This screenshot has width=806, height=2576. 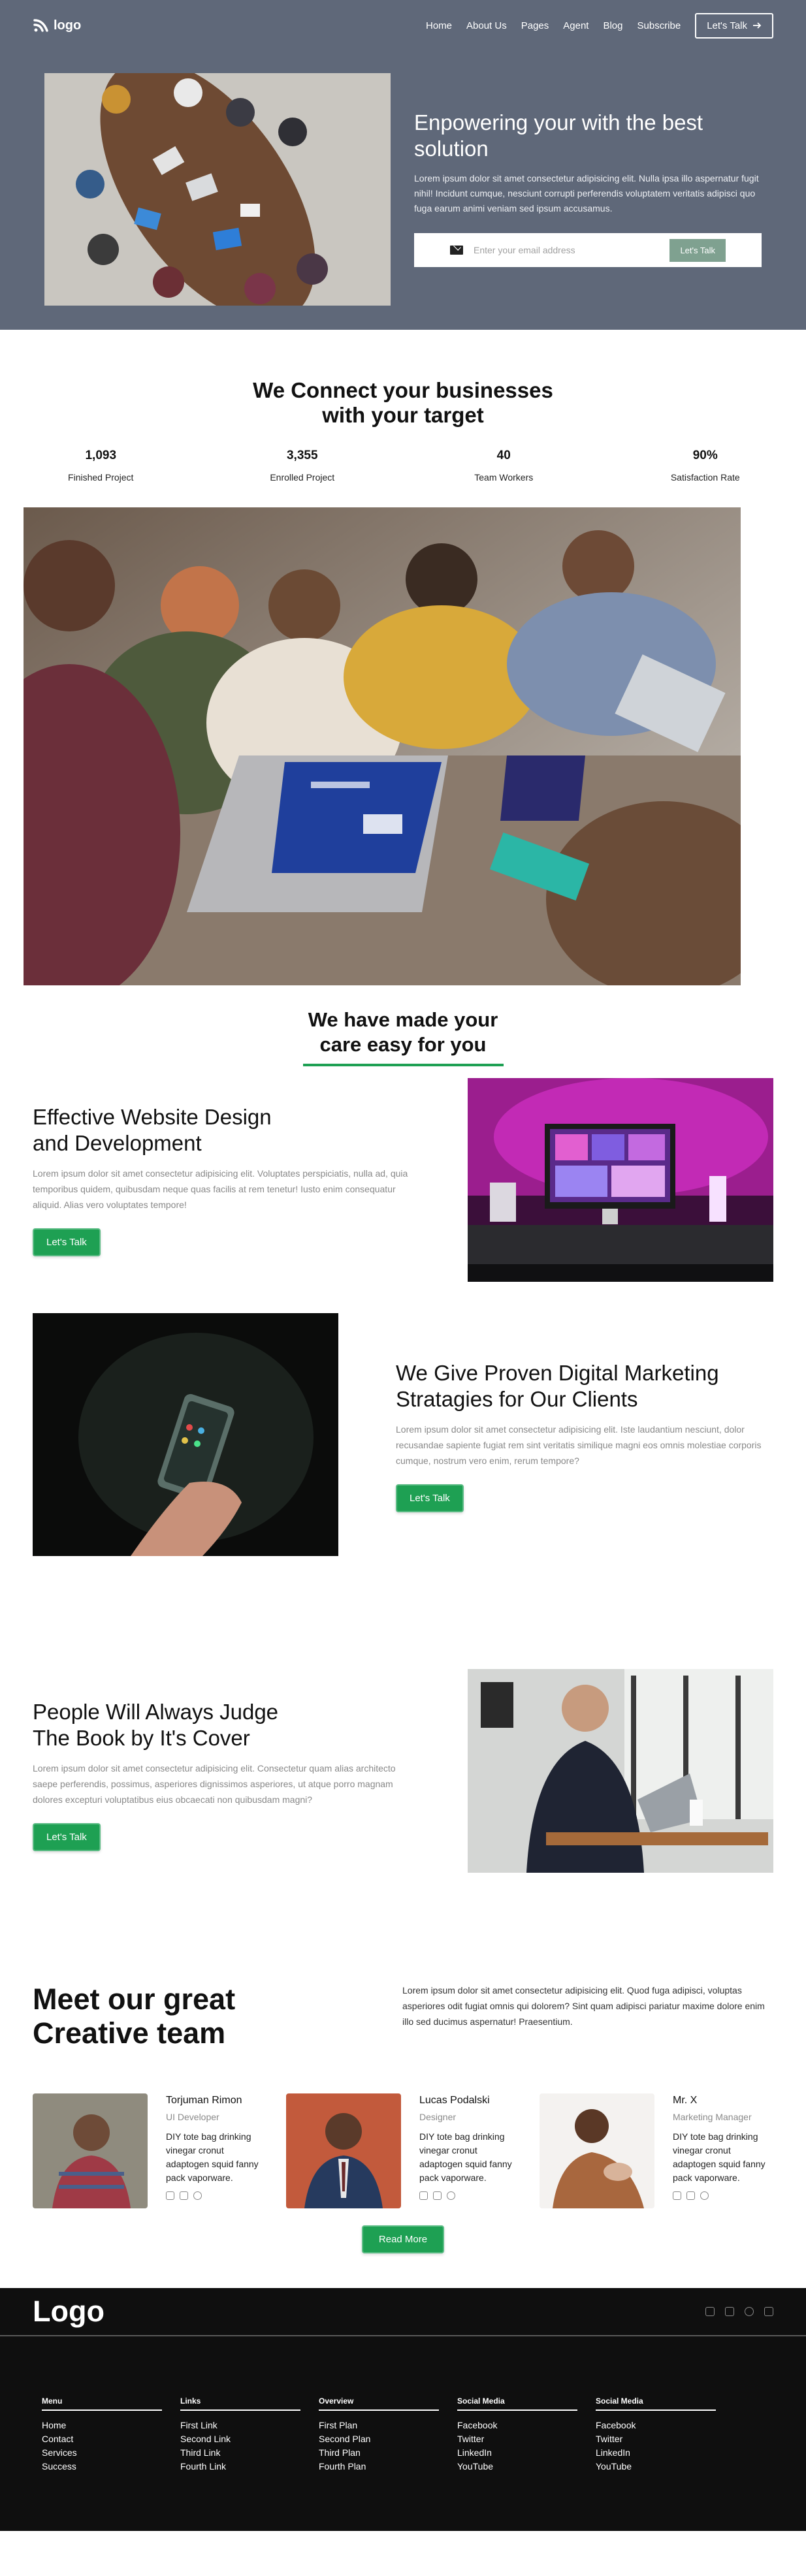 I want to click on member-photo-lucas, so click(x=343, y=2150).